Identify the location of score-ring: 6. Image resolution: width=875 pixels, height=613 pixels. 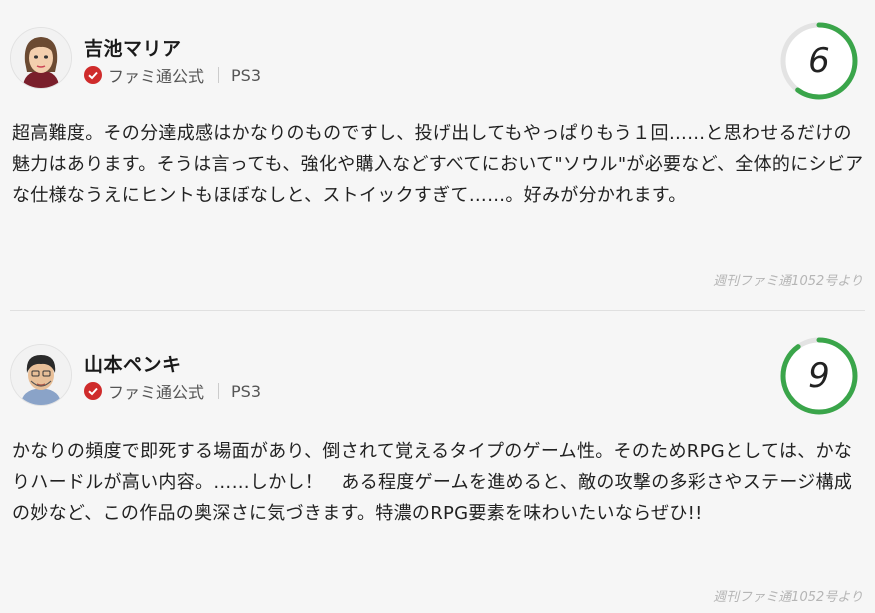
(819, 61).